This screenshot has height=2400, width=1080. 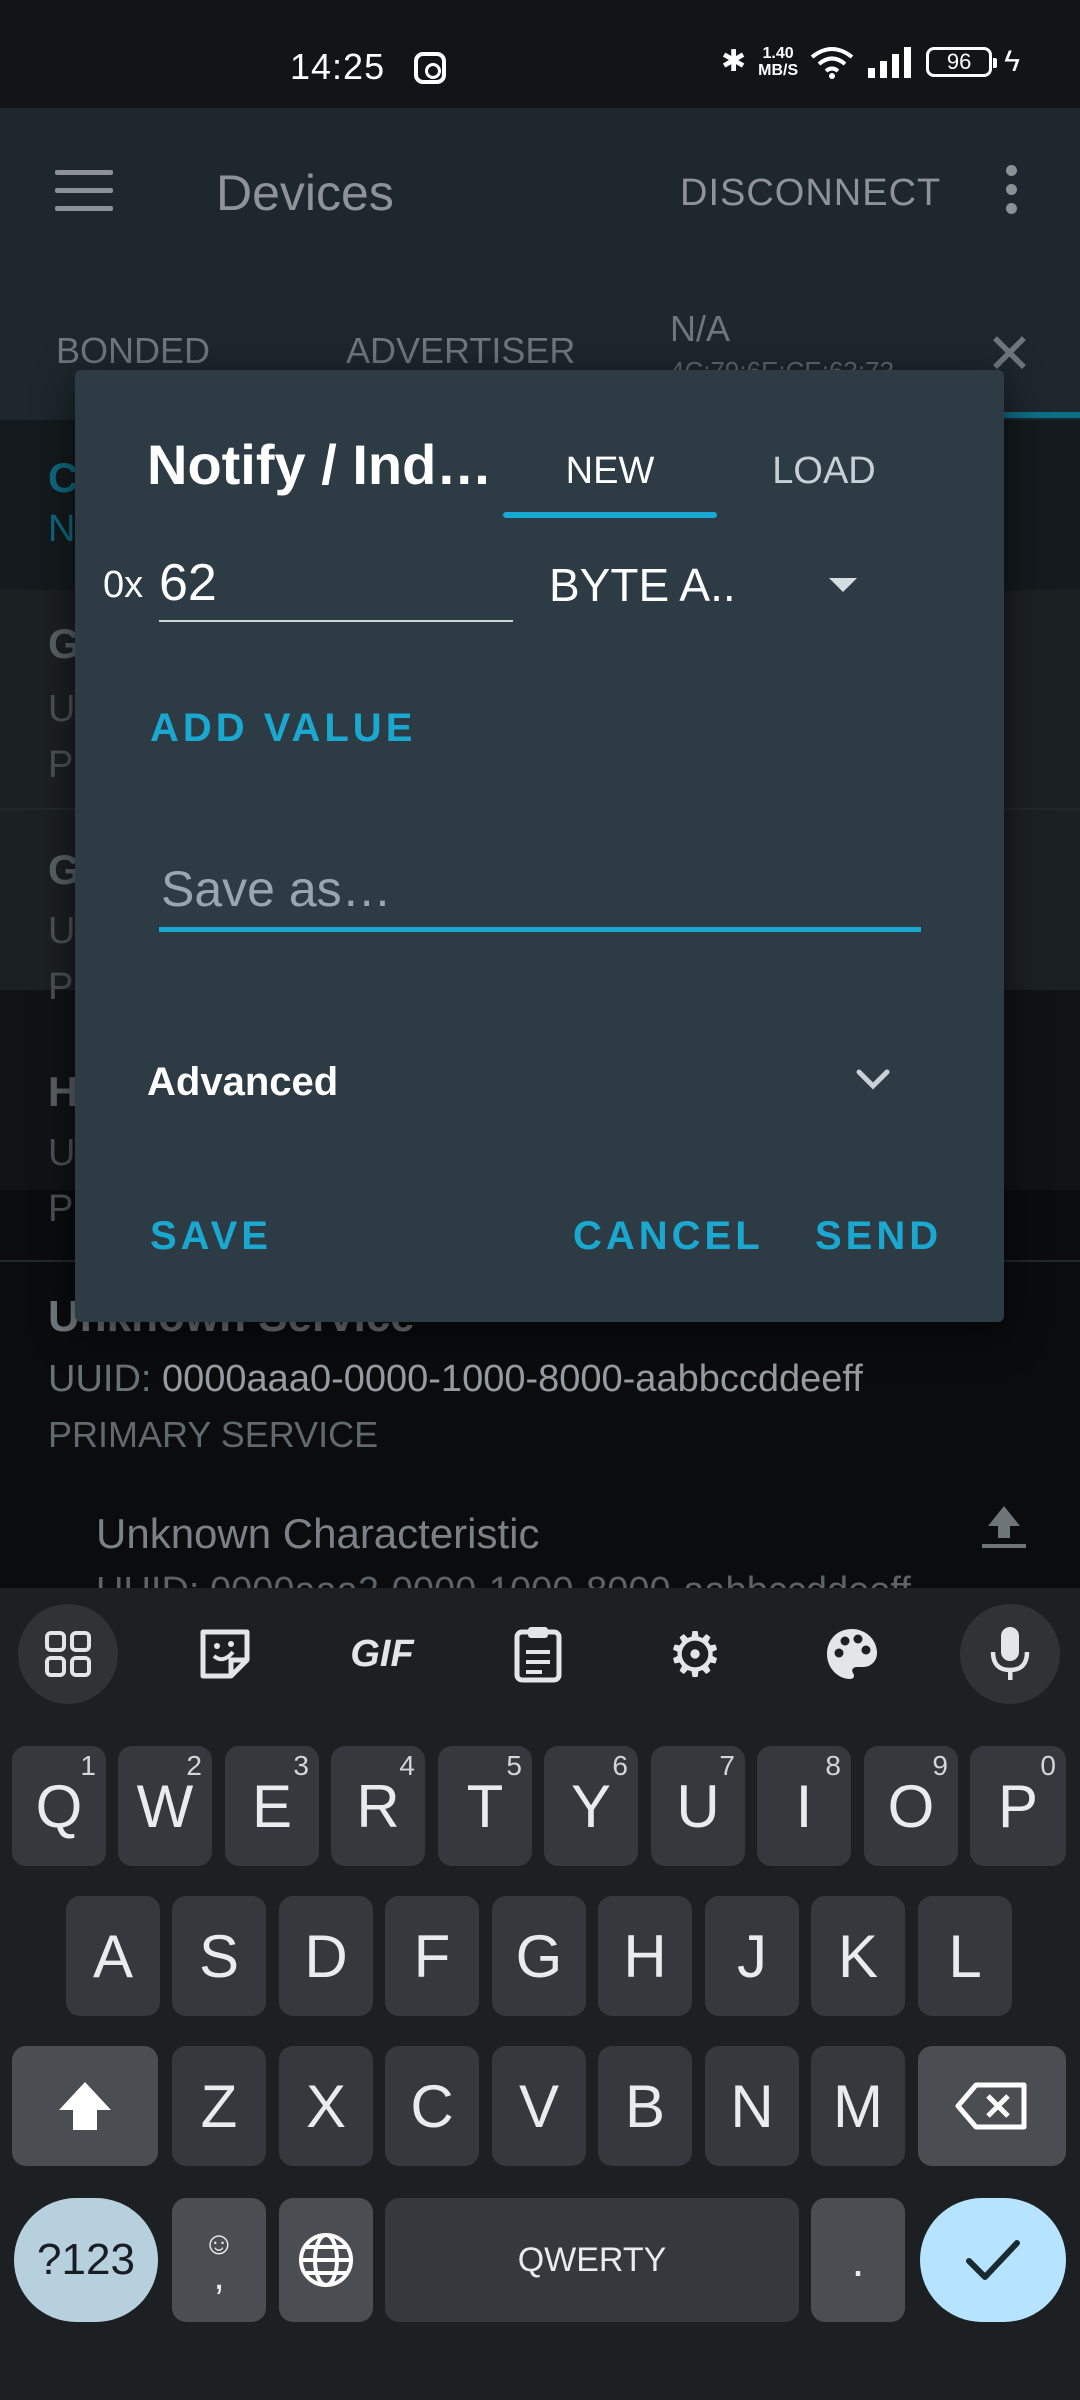 I want to click on cancel-button: CANCEL, so click(x=668, y=1236).